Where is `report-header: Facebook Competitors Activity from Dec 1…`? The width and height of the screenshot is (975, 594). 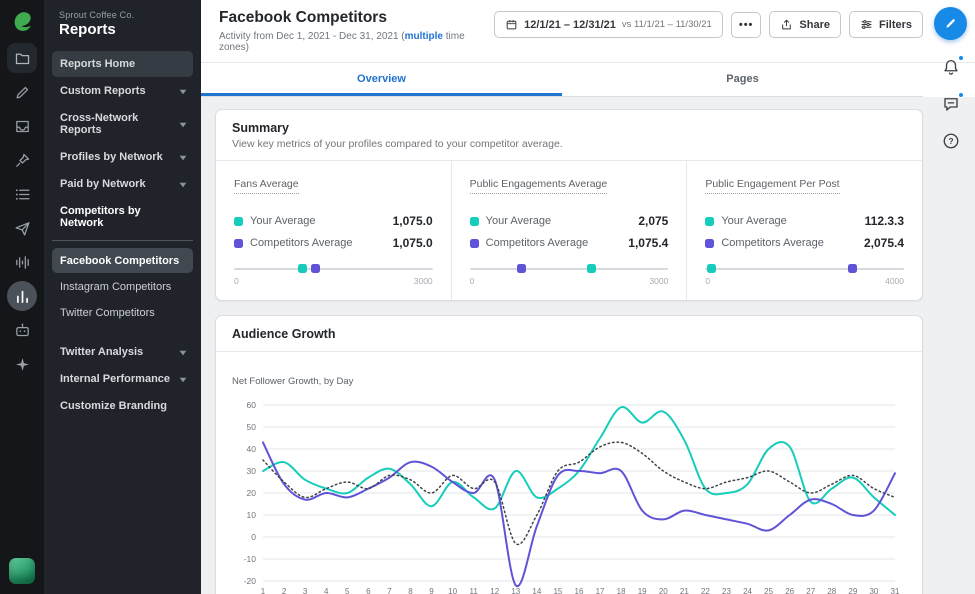 report-header: Facebook Competitors Activity from Dec 1… is located at coordinates (588, 31).